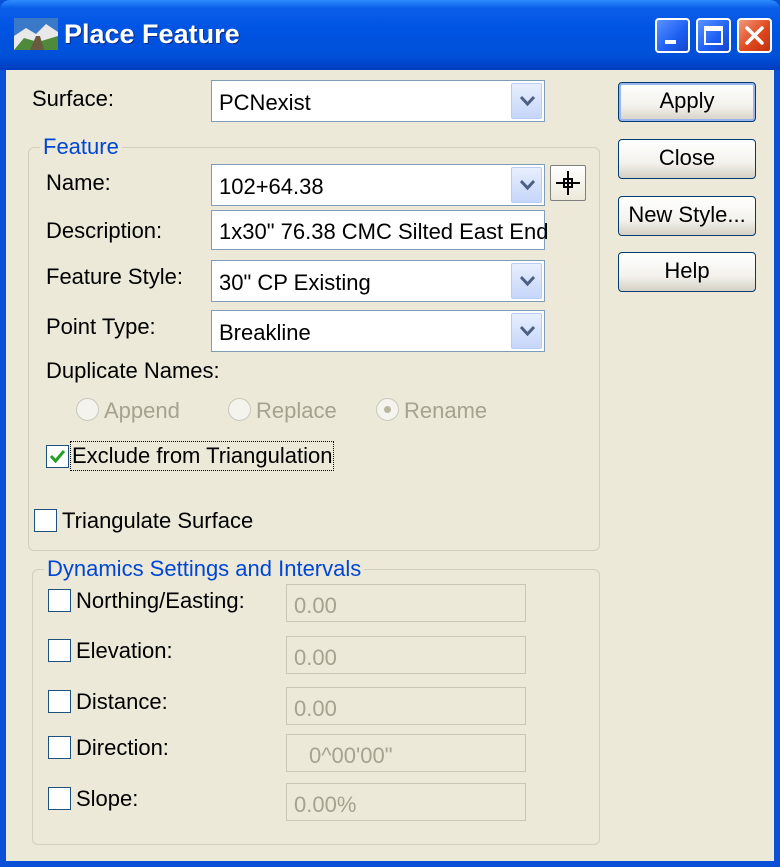 The height and width of the screenshot is (867, 780). I want to click on apply-button: Apply, so click(687, 102).